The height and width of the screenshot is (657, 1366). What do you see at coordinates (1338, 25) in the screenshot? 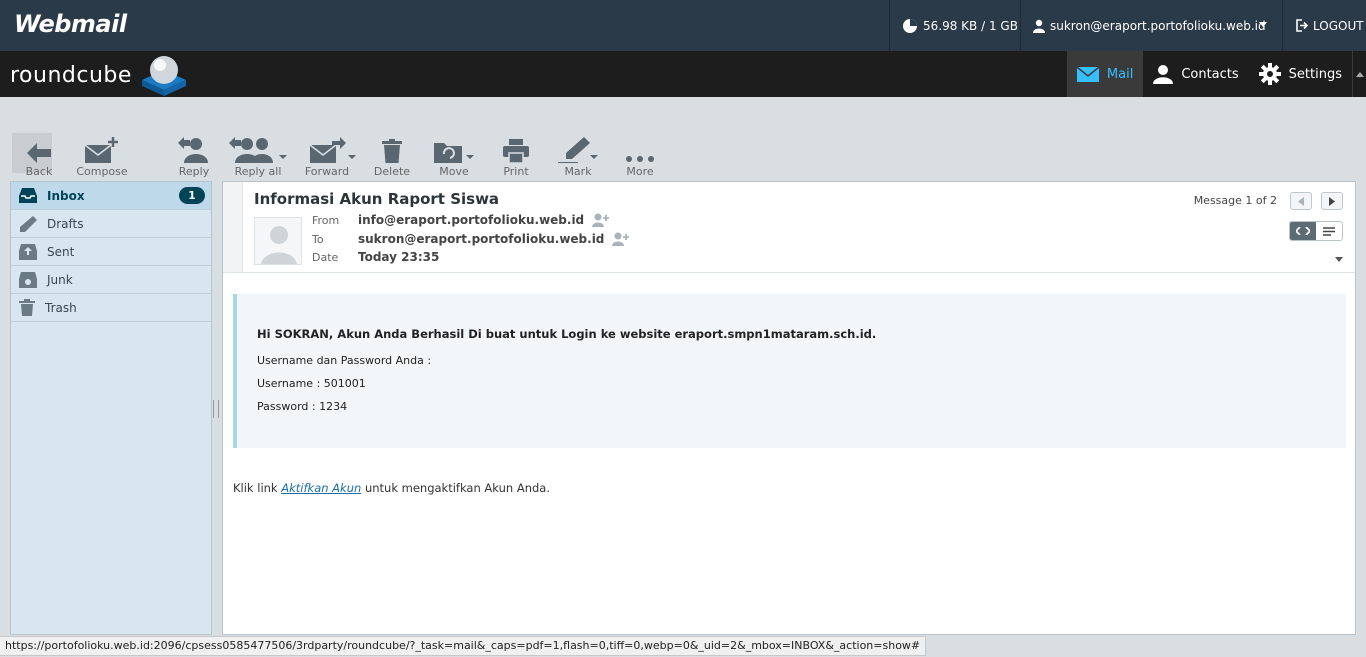
I see `logout-label: LOGOUT` at bounding box center [1338, 25].